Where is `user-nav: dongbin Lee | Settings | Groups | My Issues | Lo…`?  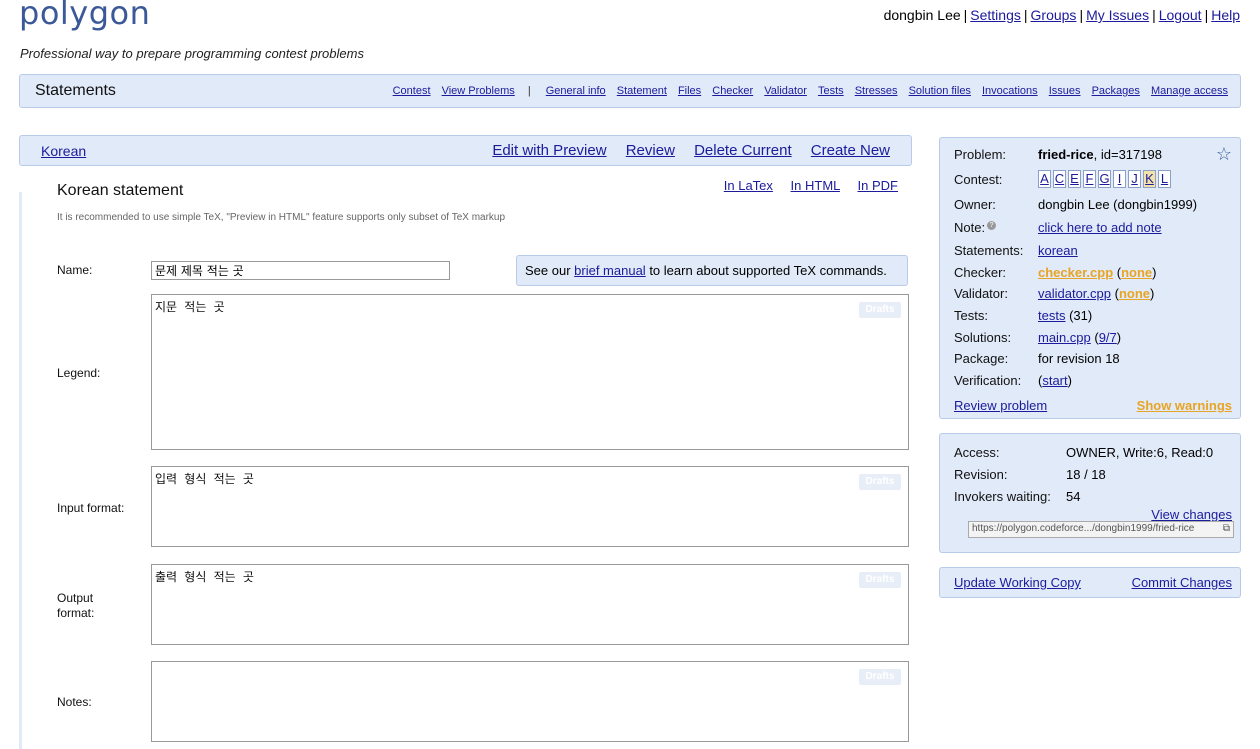 user-nav: dongbin Lee | Settings | Groups | My Issues | Lo… is located at coordinates (1061, 15).